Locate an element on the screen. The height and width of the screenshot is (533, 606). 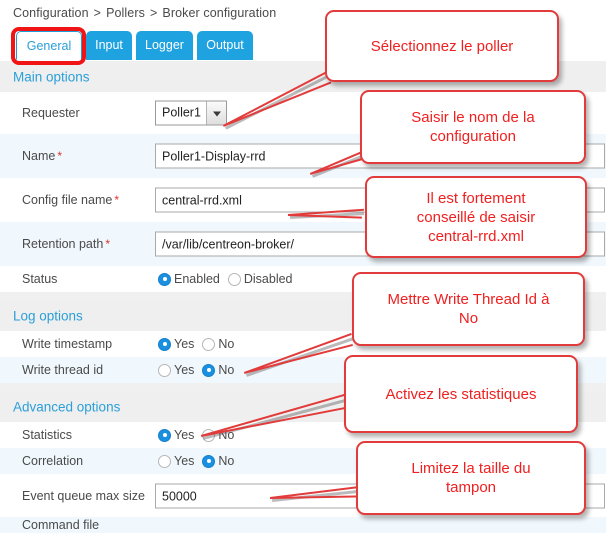
status-radio-group: Enabled Disabled is located at coordinates (229, 279).